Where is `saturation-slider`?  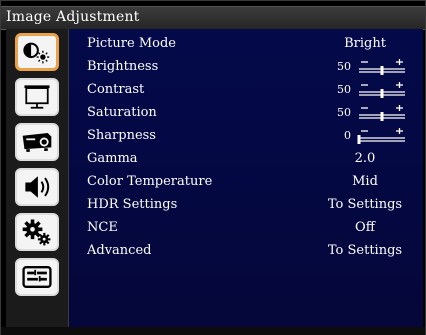
saturation-slider is located at coordinates (382, 113).